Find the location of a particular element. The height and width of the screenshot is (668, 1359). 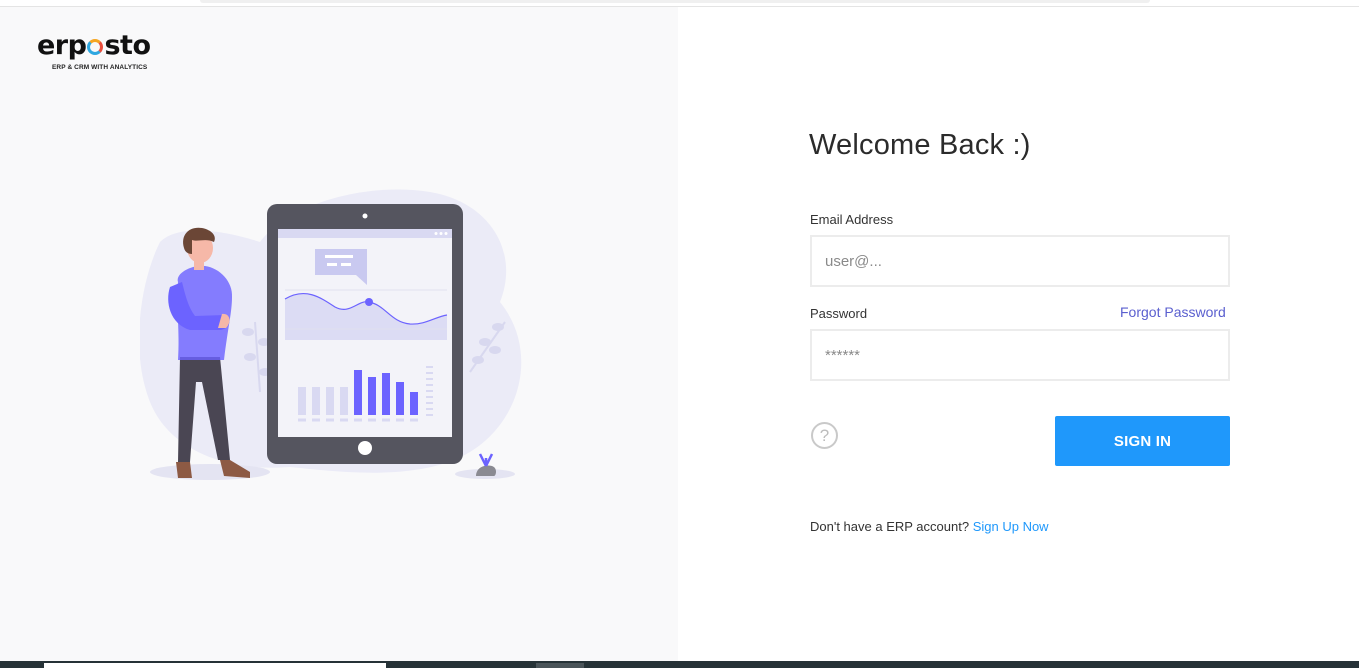

taskbar-segment is located at coordinates (215, 665).